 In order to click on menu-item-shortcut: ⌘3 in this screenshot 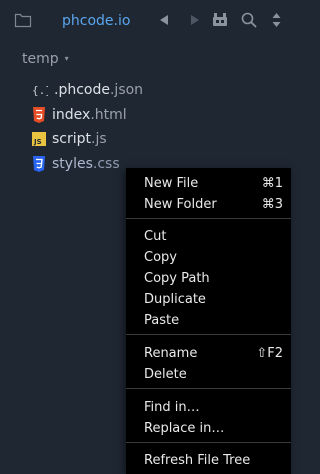, I will do `click(272, 204)`.